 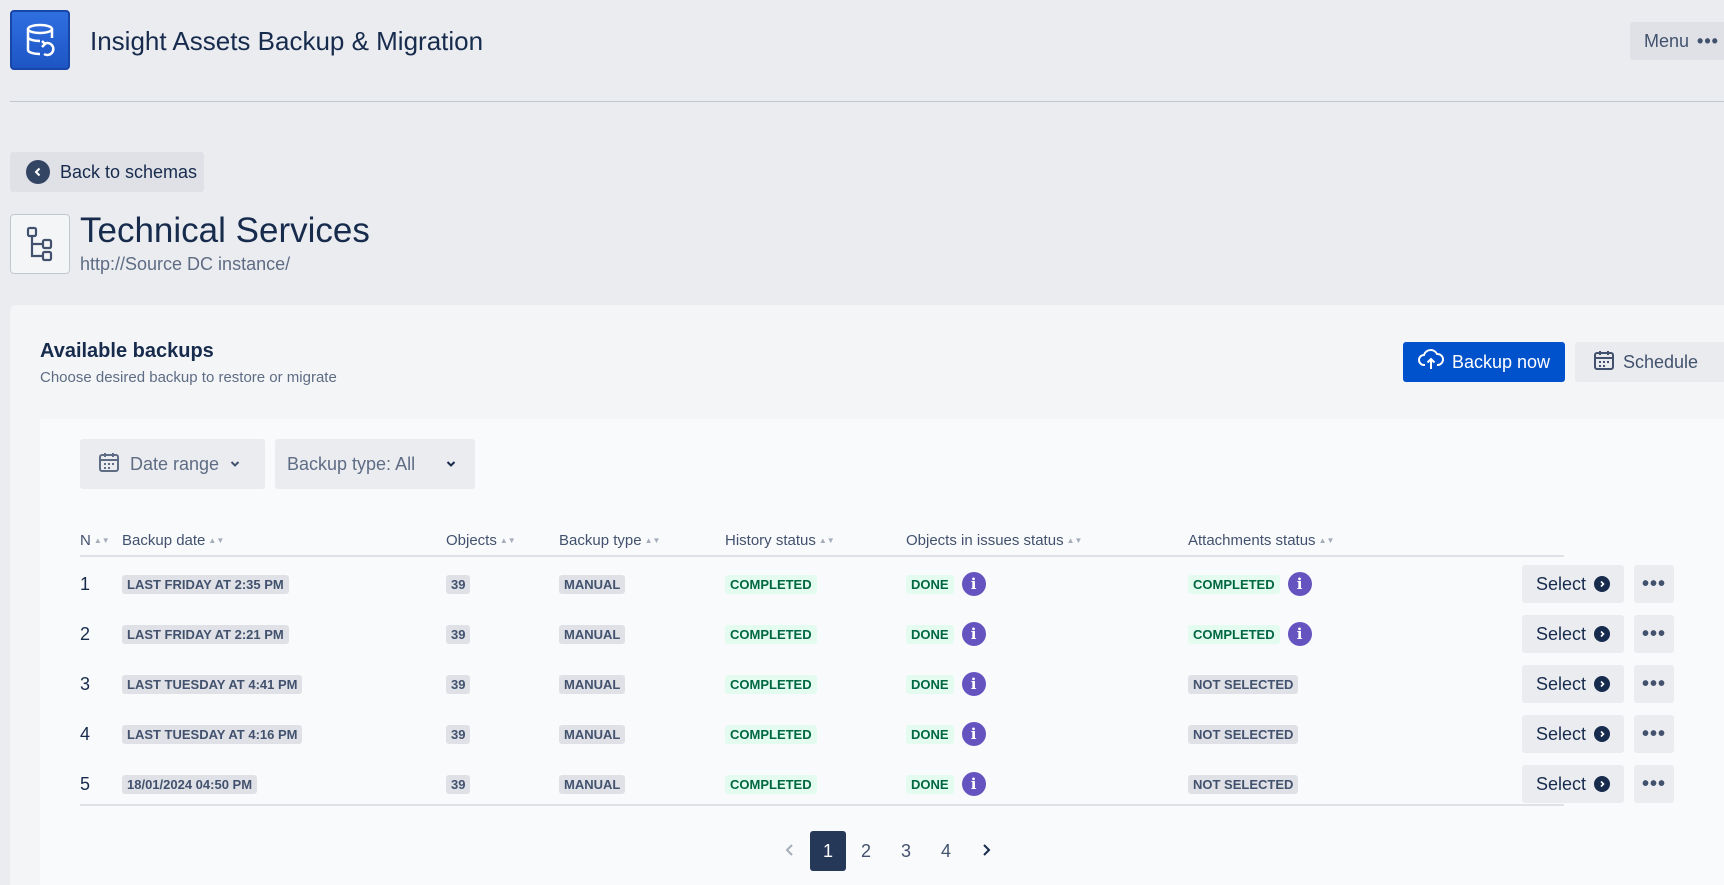 I want to click on date-range-filter: Date range, so click(x=172, y=464).